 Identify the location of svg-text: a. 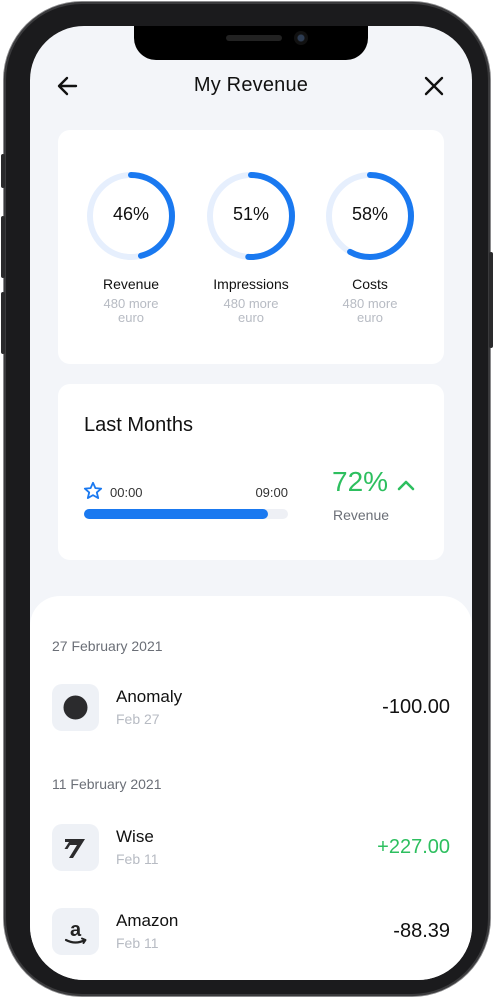
(76, 930).